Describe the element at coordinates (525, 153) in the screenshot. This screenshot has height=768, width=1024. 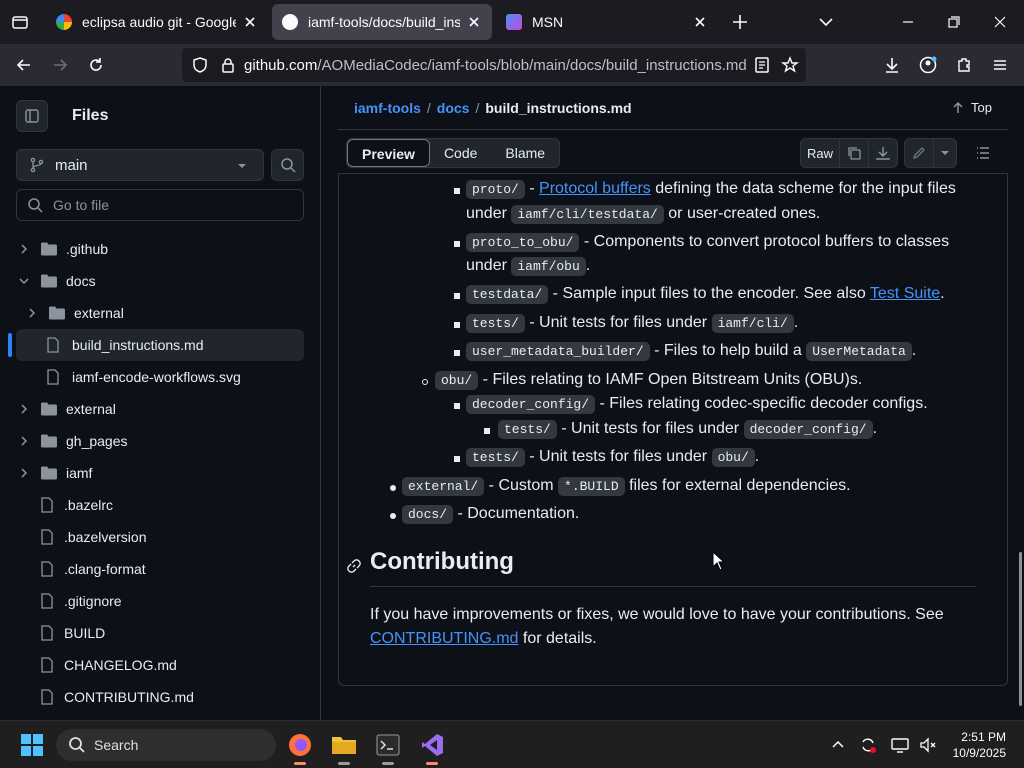
I see `tab-blame: Blame` at that location.